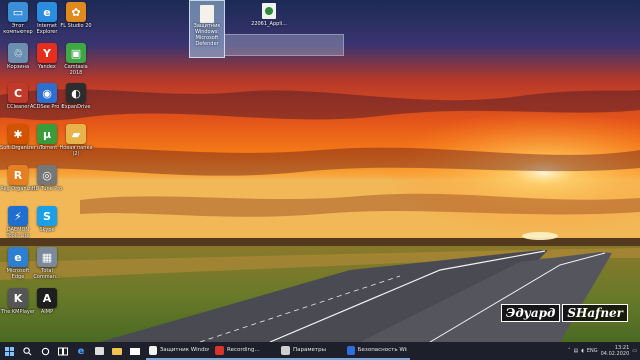 Image resolution: width=640 pixels, height=360 pixels. I want to click on watermark: Эдуард SHafner, so click(564, 313).